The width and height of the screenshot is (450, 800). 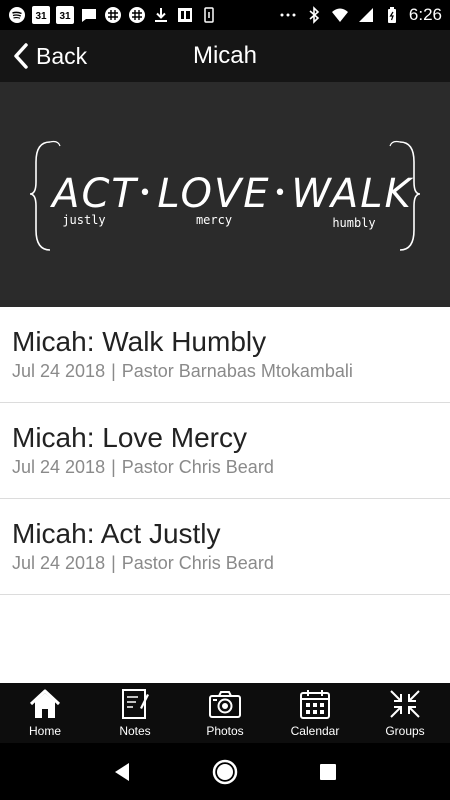 I want to click on banner-subword-justly: justly, so click(x=83, y=220).